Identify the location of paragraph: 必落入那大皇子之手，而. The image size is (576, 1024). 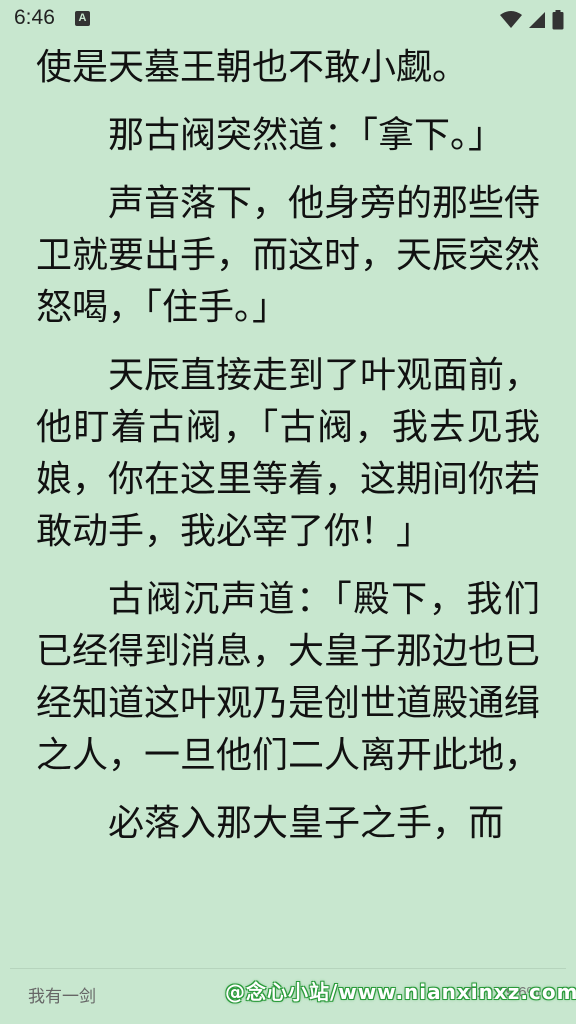
(306, 823).